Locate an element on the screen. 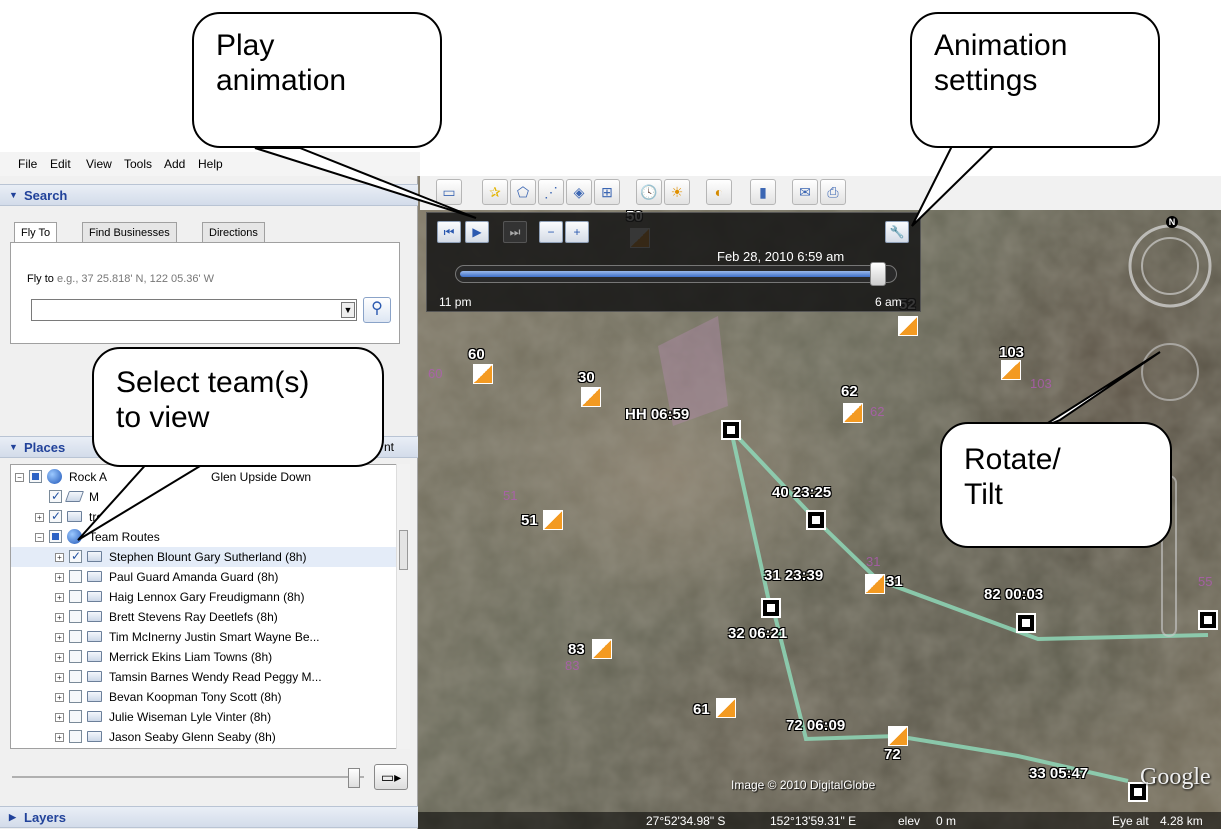  callout-select-teams: Select team(s) to view is located at coordinates (238, 407).